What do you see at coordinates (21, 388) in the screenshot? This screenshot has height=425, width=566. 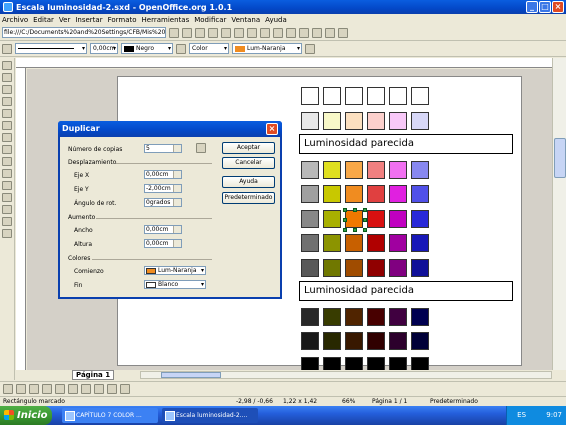 I see `snap-guides-icon` at bounding box center [21, 388].